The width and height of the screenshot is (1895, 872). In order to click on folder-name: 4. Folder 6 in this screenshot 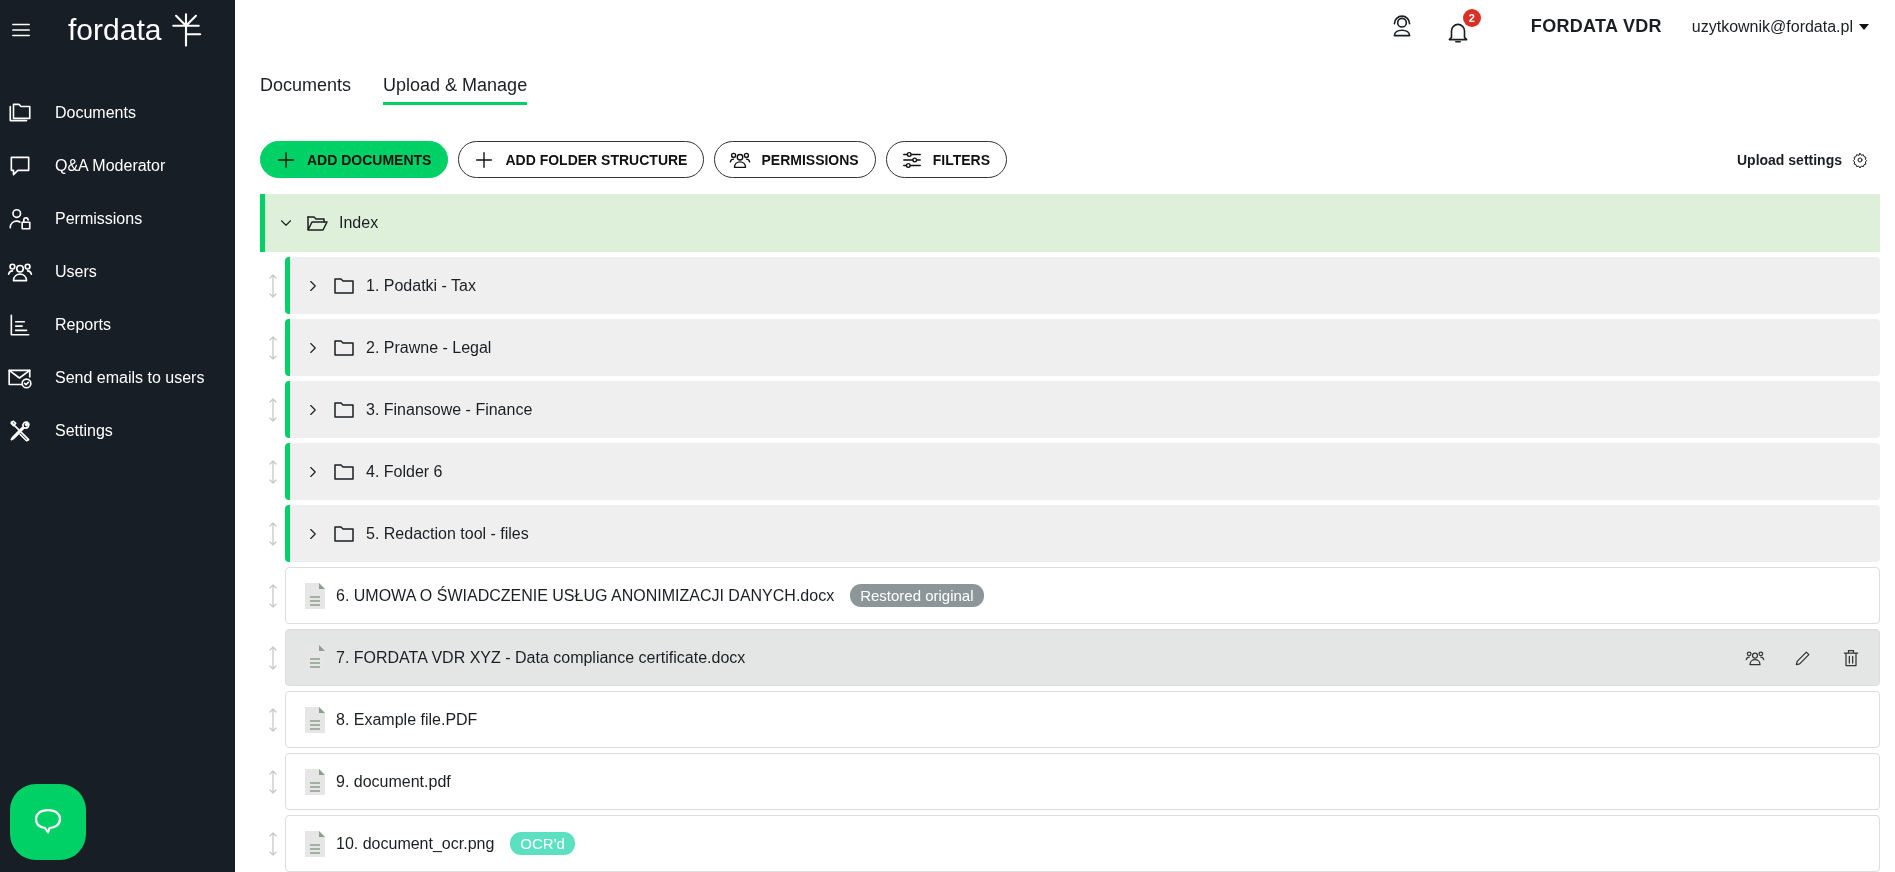, I will do `click(404, 471)`.